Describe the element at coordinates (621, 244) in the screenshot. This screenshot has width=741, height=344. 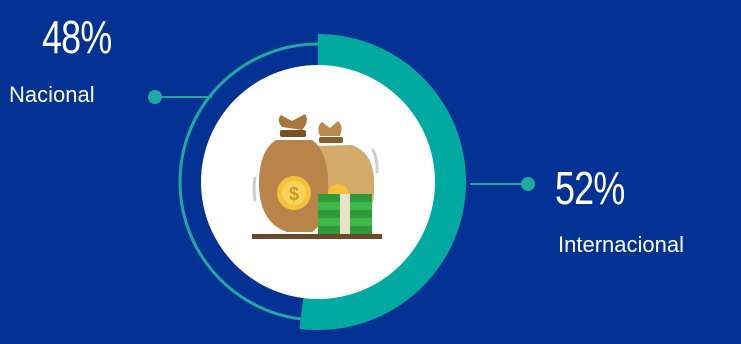
I see `category-label-internacional: Internacional` at that location.